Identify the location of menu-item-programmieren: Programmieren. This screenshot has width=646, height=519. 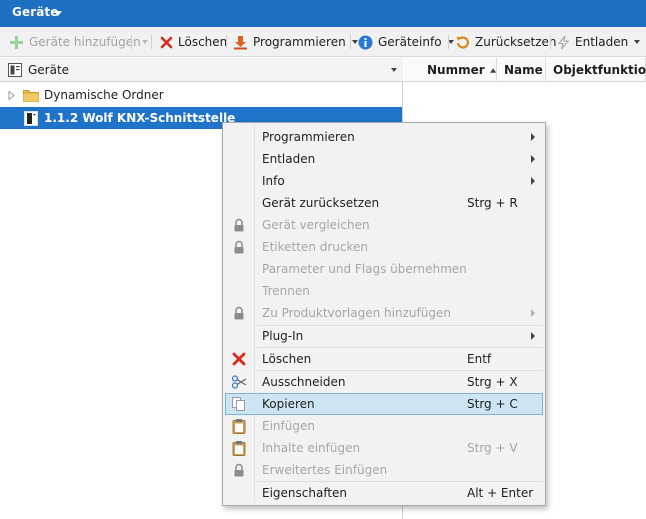
(384, 137).